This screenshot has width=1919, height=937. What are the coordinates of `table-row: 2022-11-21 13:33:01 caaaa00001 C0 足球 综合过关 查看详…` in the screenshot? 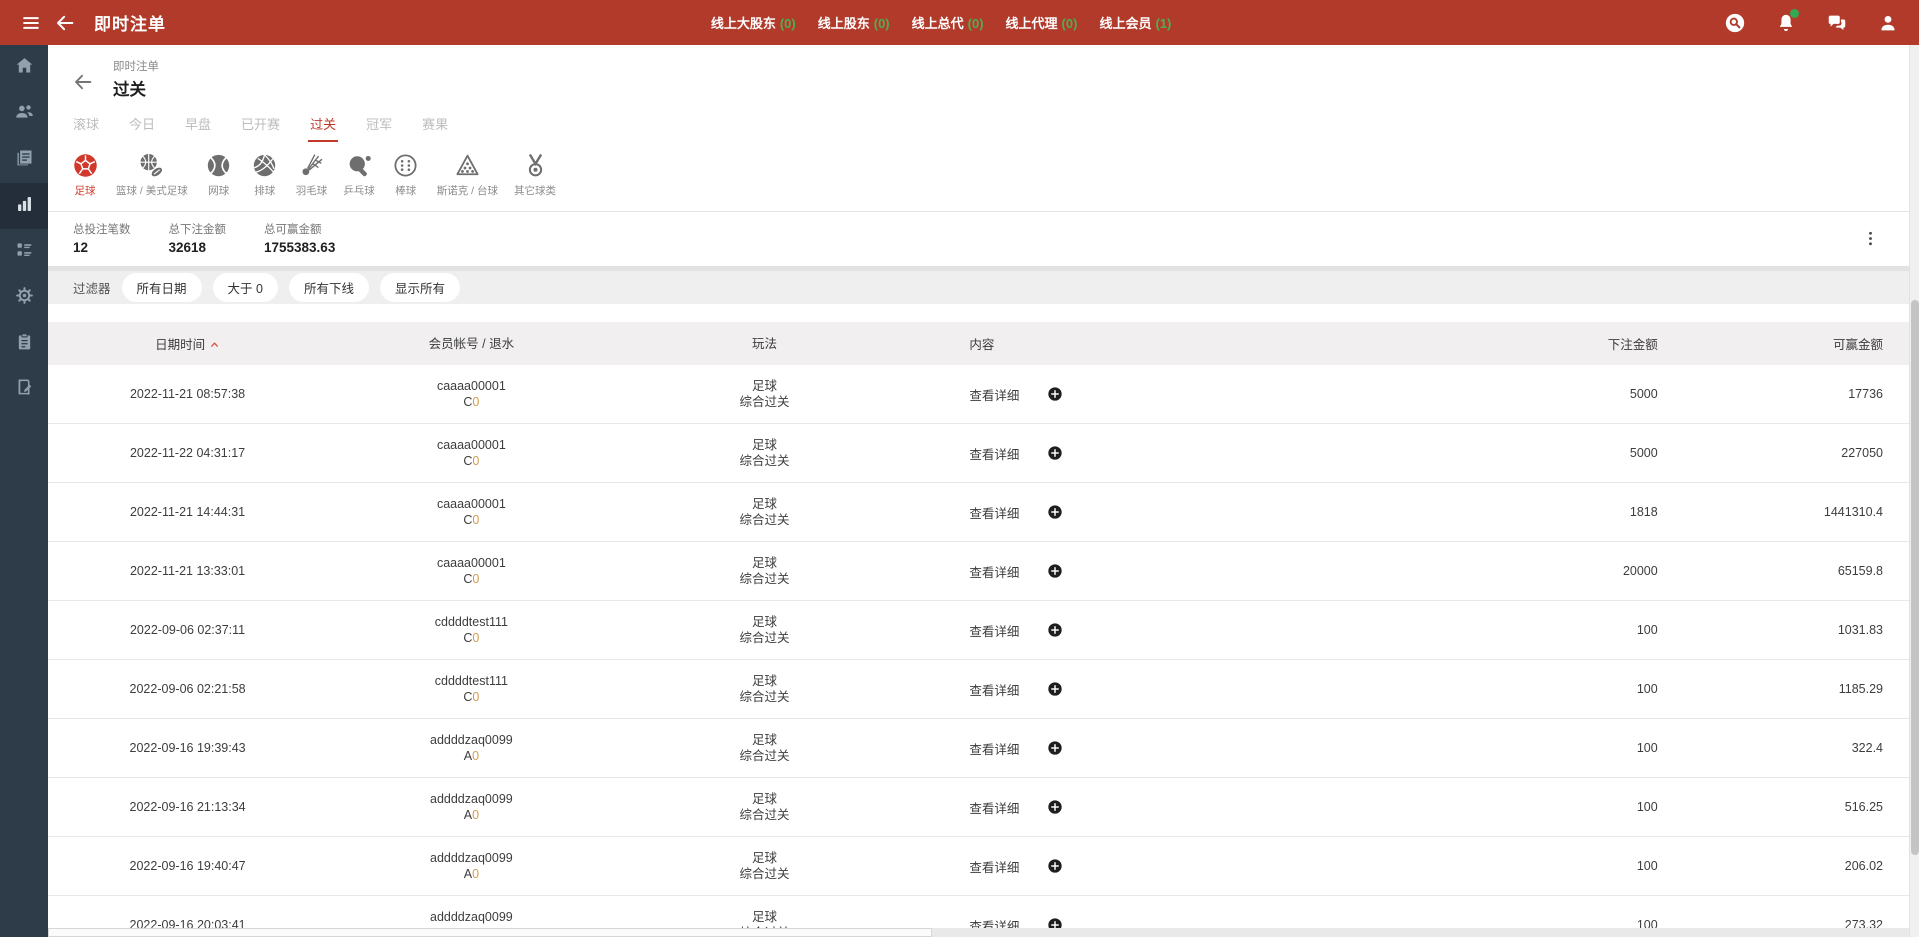 It's located at (978, 571).